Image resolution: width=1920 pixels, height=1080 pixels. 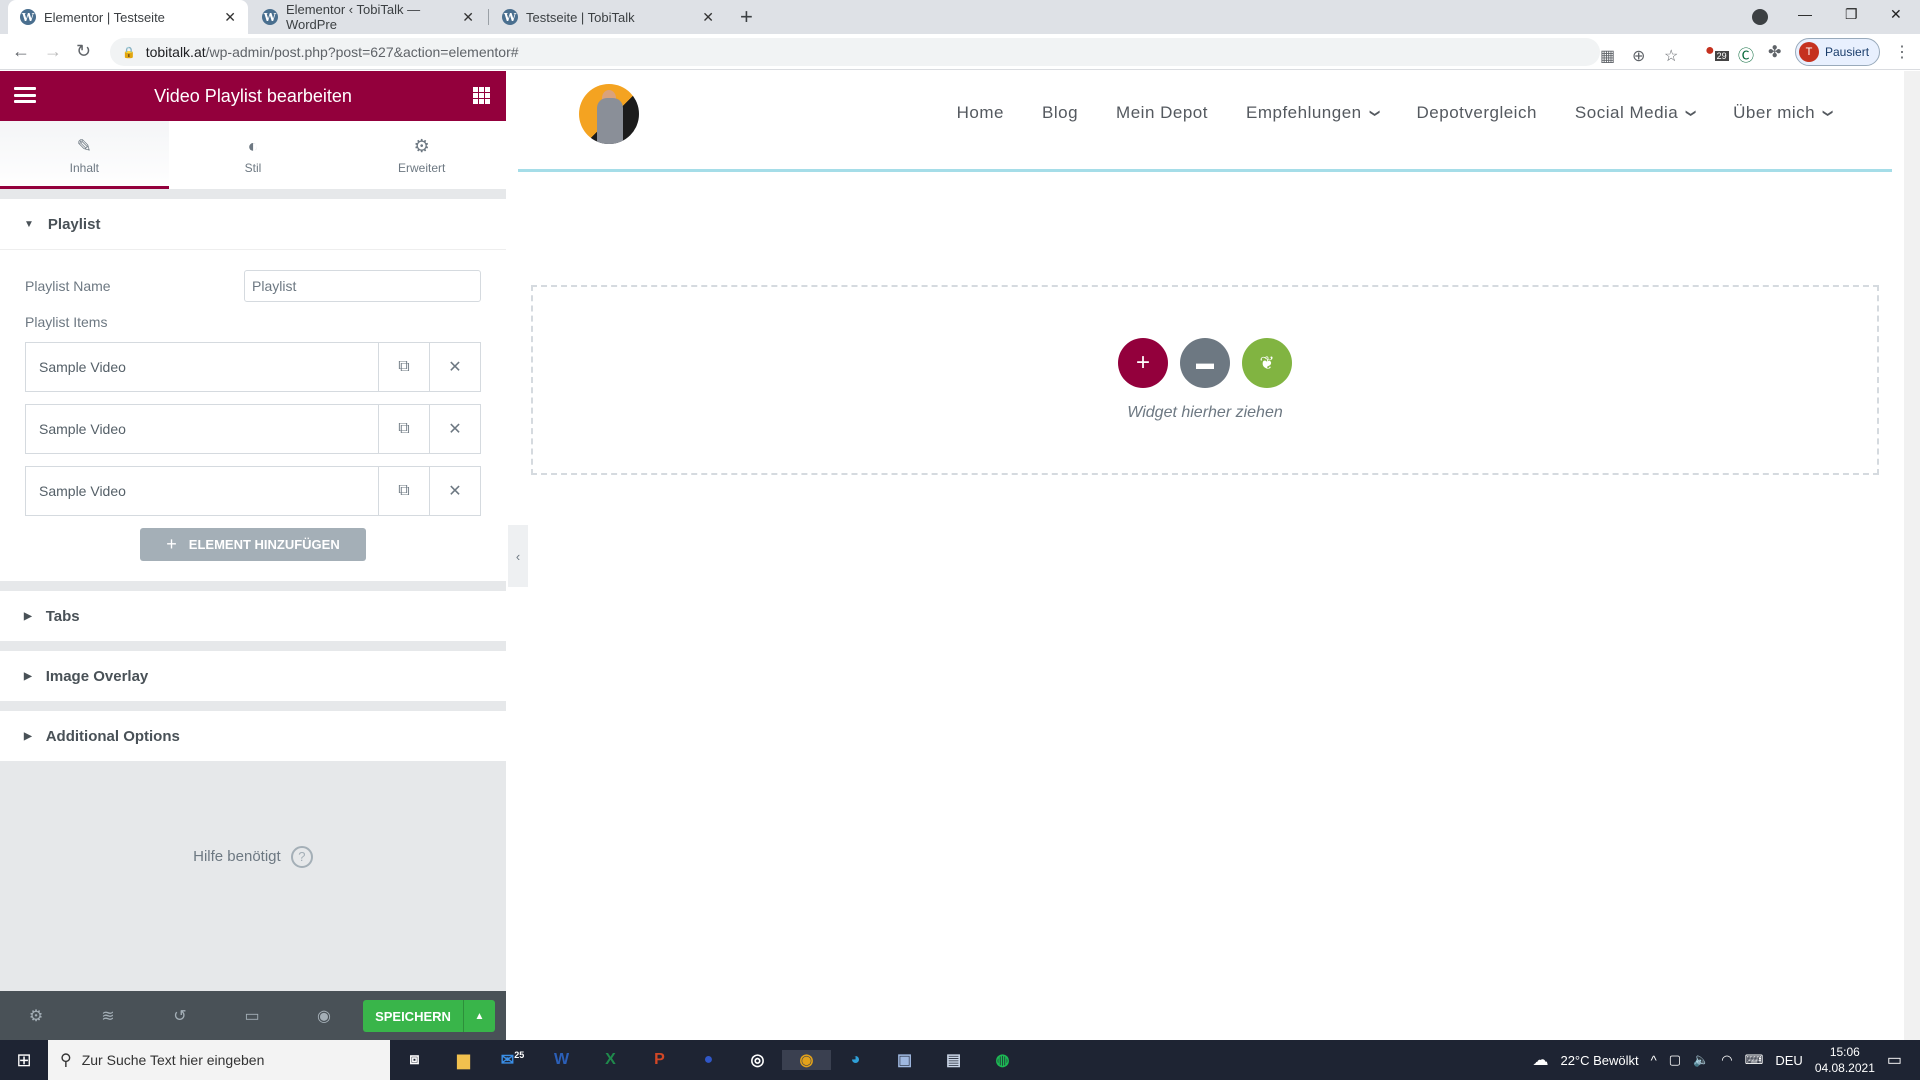 I want to click on nav-item-blog: Blog, so click(x=1060, y=113).